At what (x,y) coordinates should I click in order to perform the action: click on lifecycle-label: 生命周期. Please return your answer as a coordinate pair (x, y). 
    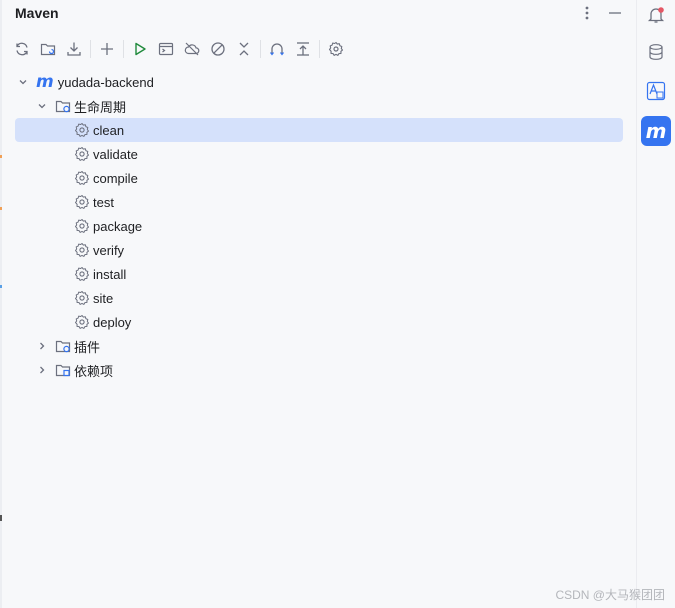
    Looking at the image, I should click on (100, 107).